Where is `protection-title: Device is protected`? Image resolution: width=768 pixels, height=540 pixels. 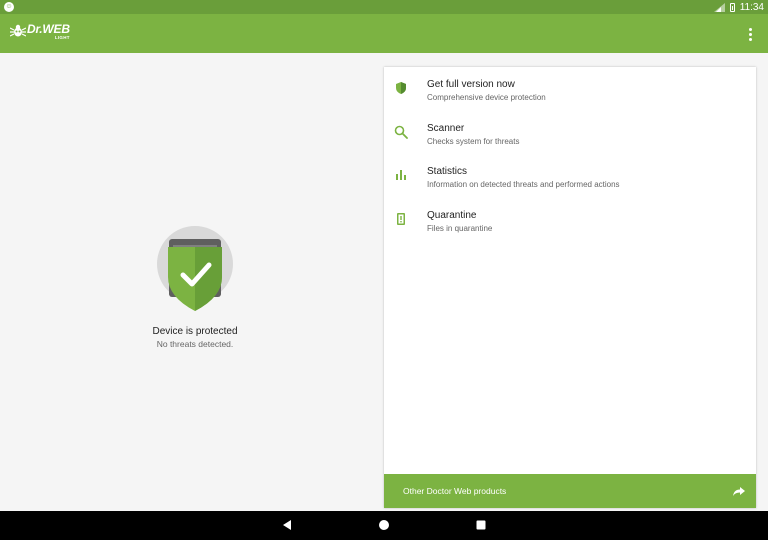
protection-title: Device is protected is located at coordinates (195, 331).